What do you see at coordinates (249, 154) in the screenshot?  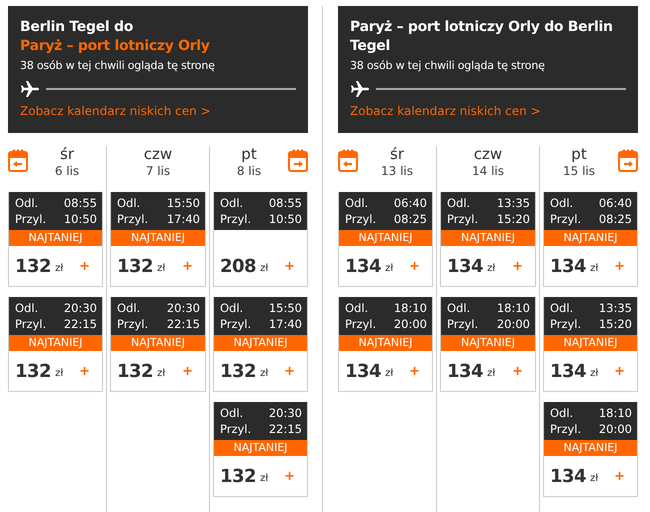 I see `weekday: pt` at bounding box center [249, 154].